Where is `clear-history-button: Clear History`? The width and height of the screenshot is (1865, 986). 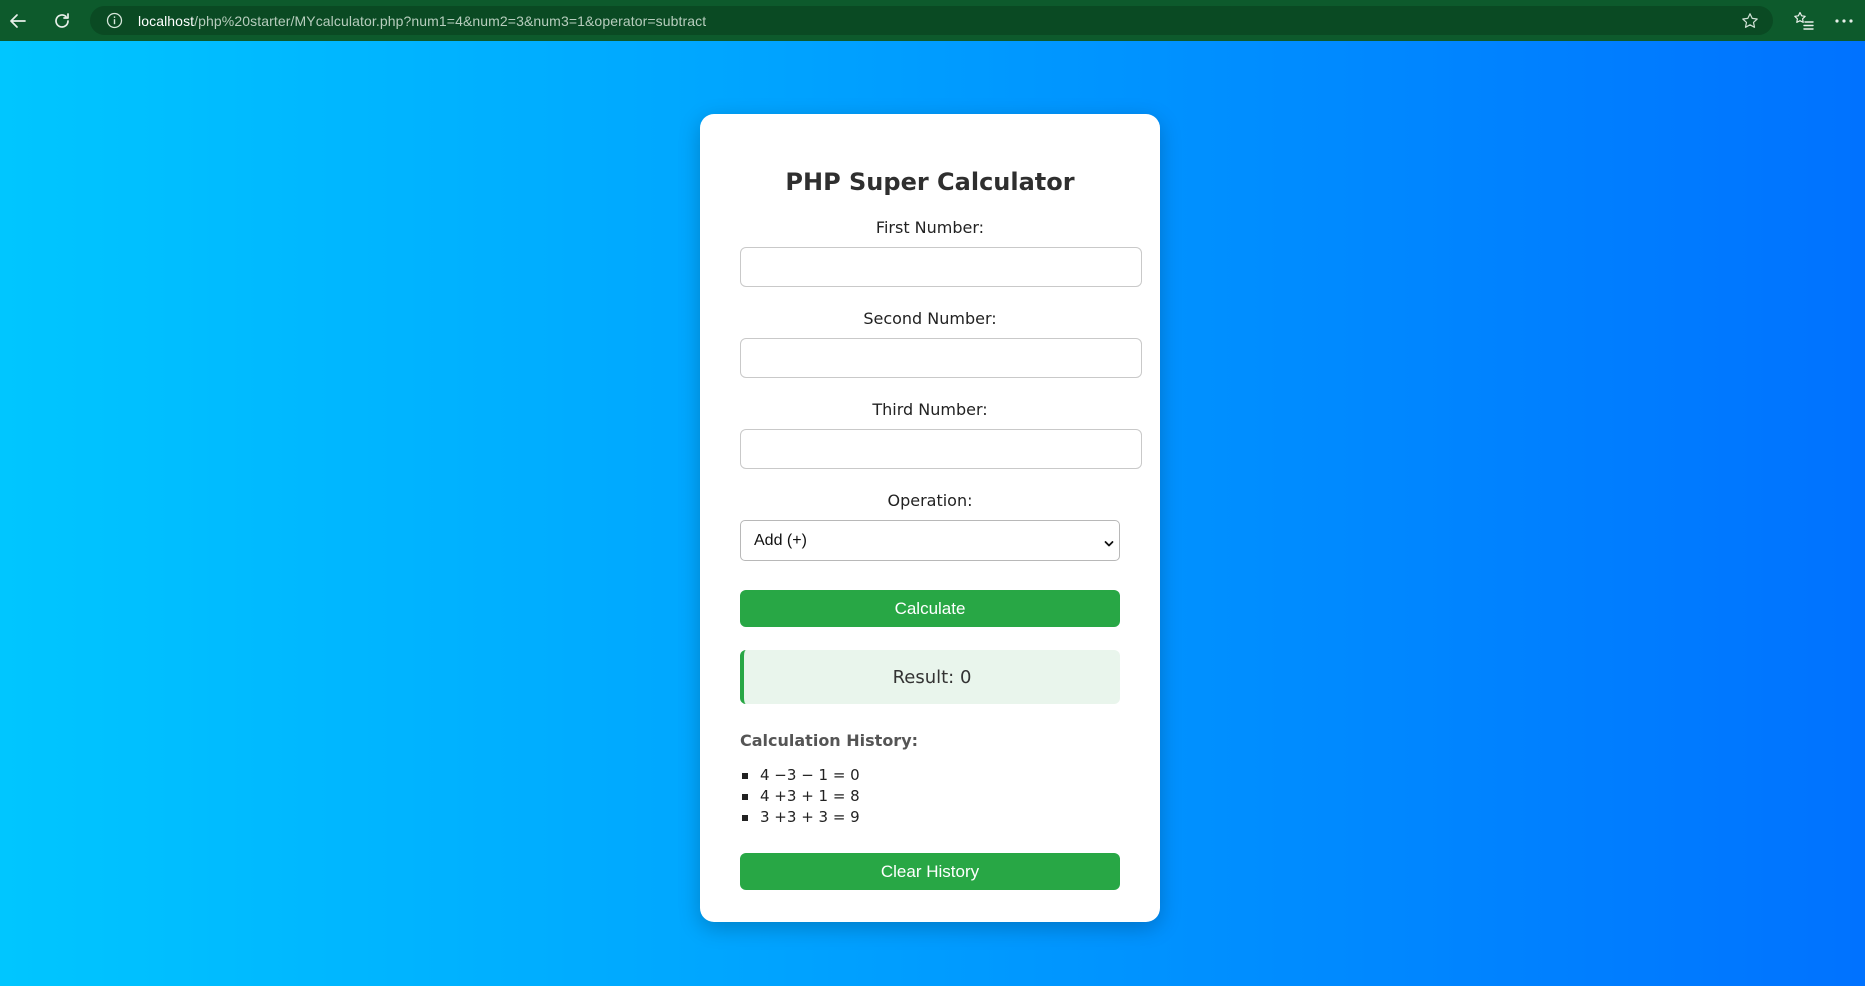 clear-history-button: Clear History is located at coordinates (930, 871).